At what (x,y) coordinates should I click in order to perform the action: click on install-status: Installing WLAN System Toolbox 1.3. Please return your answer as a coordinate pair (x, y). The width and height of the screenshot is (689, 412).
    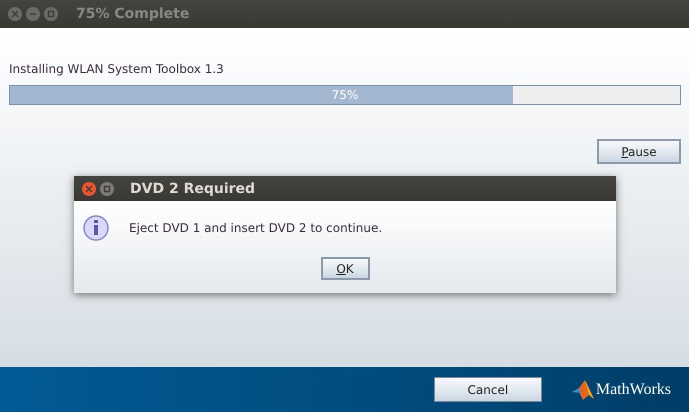
    Looking at the image, I should click on (116, 69).